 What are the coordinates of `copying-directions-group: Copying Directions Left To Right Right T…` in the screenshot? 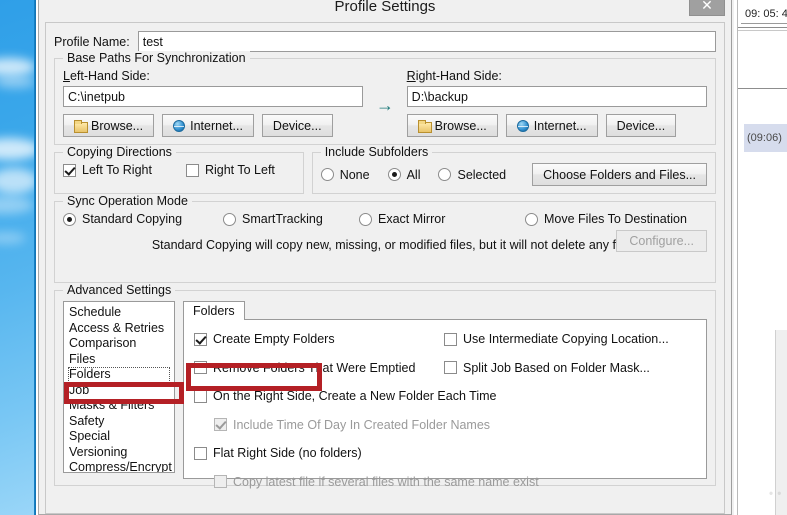 It's located at (179, 169).